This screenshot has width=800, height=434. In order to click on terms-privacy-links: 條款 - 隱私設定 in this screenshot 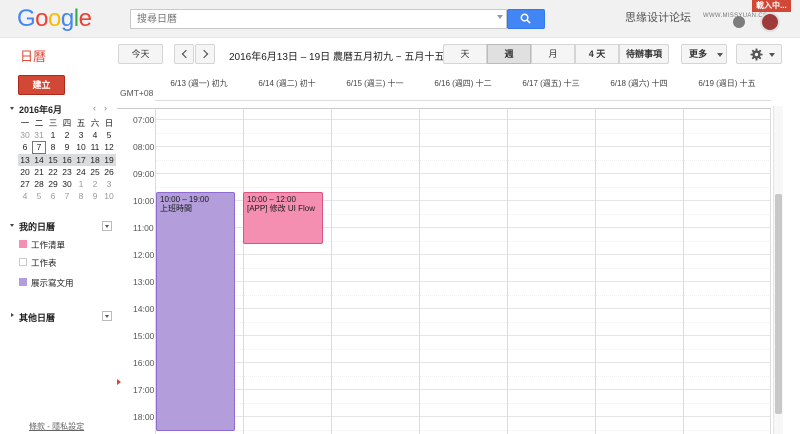, I will do `click(56, 426)`.